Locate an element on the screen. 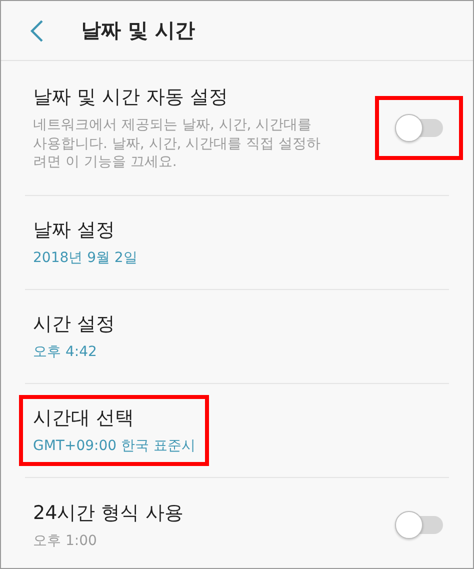  setting-title: 24시간 형식 사용 is located at coordinates (108, 513).